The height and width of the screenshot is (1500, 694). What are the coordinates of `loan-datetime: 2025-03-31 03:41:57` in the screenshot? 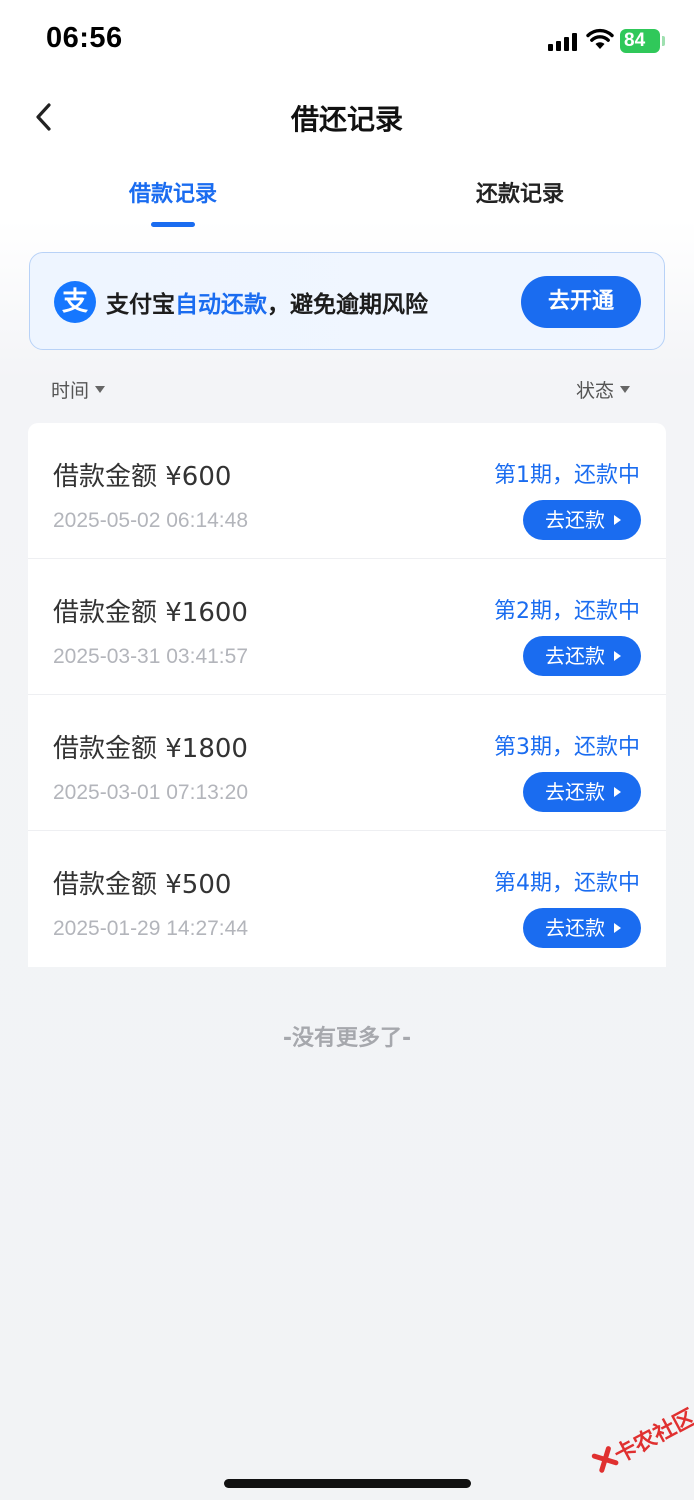 It's located at (150, 656).